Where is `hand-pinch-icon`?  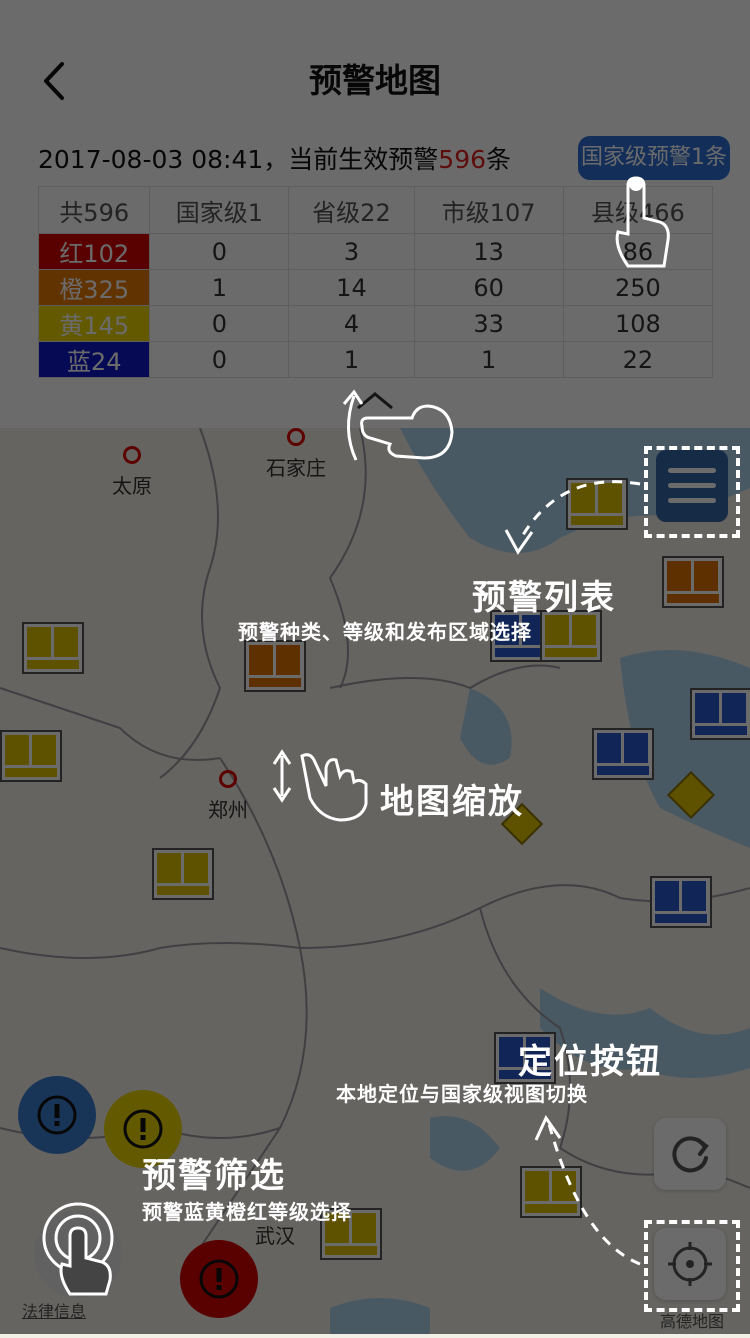 hand-pinch-icon is located at coordinates (334, 787).